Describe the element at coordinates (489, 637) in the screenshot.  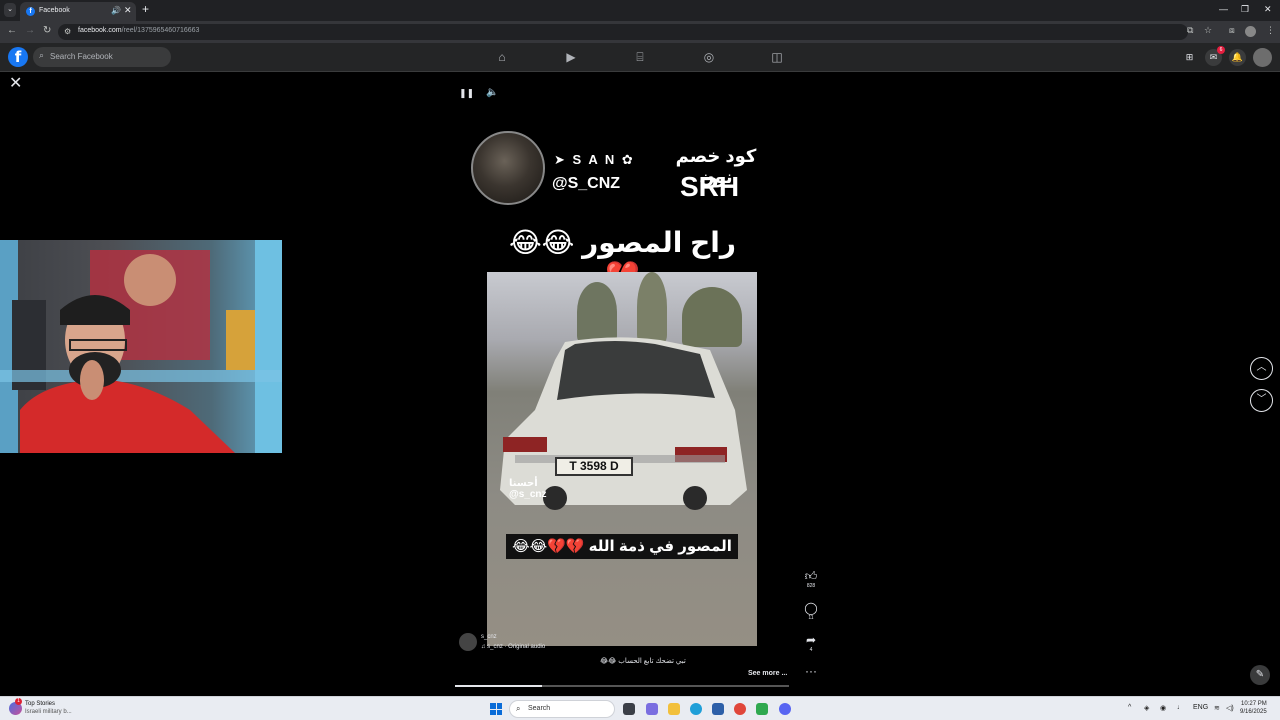
I see `author-name: s_cnz` at that location.